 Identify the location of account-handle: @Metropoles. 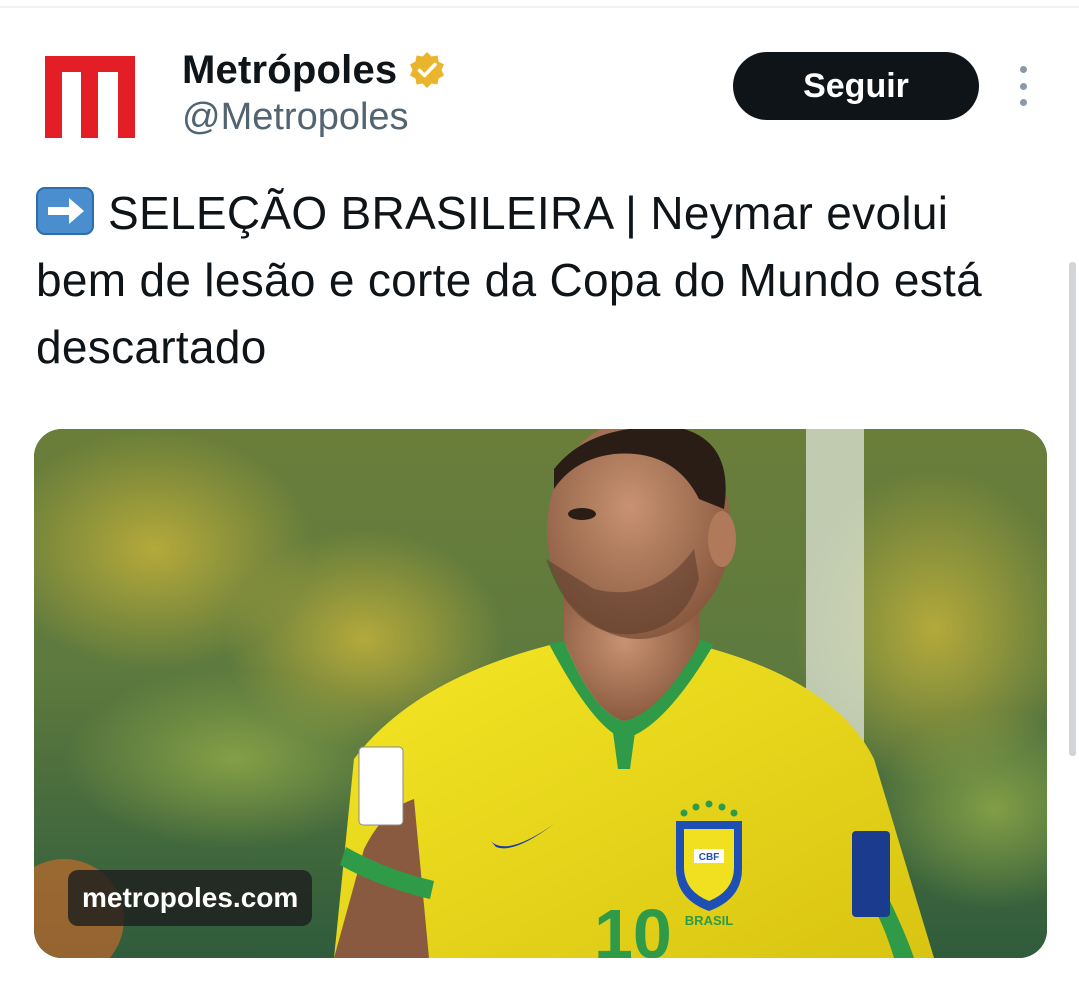
(295, 117).